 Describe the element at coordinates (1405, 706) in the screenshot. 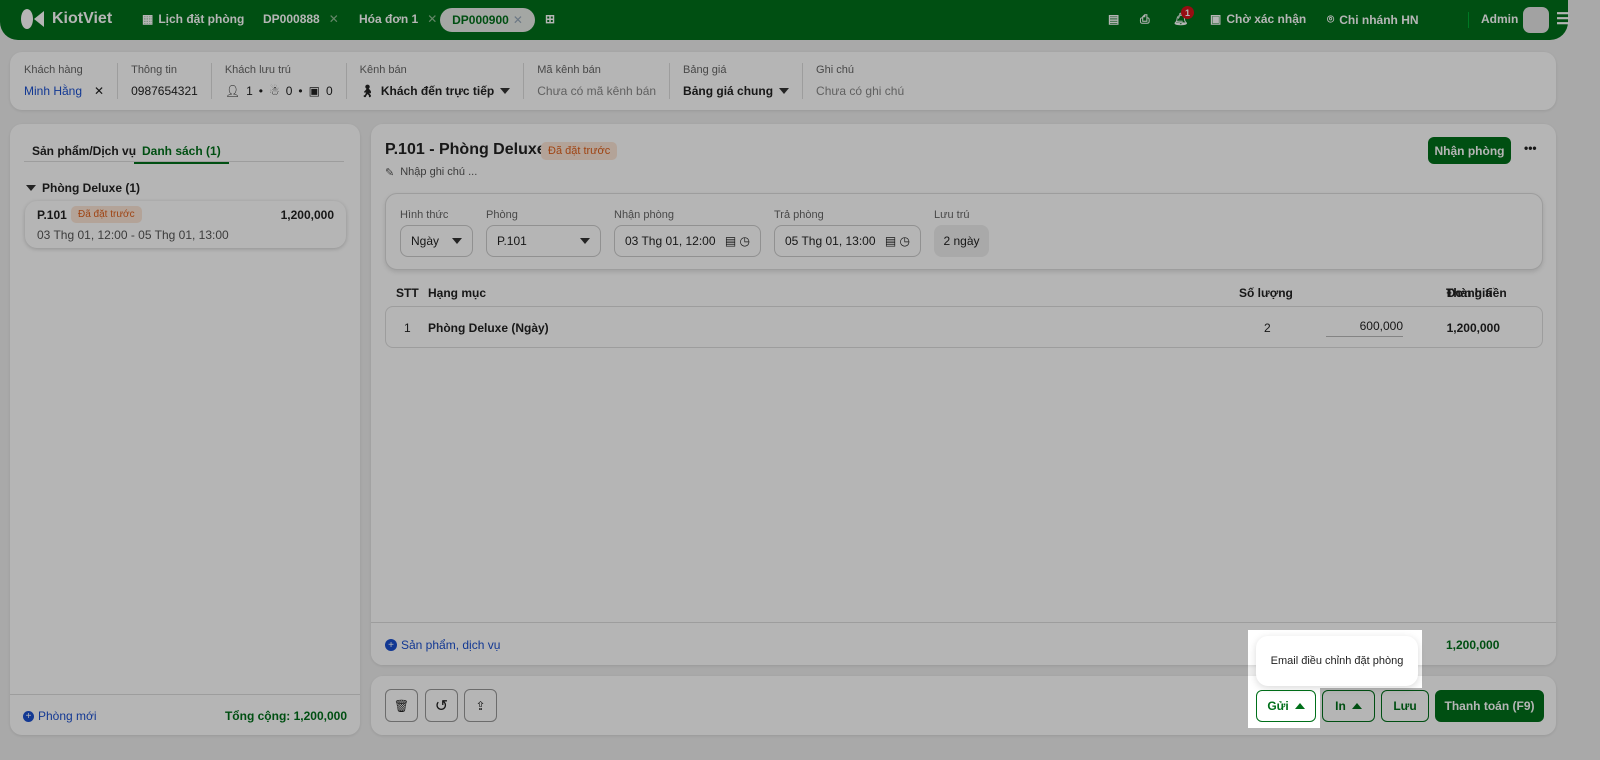

I see `save-button: Lưu` at that location.